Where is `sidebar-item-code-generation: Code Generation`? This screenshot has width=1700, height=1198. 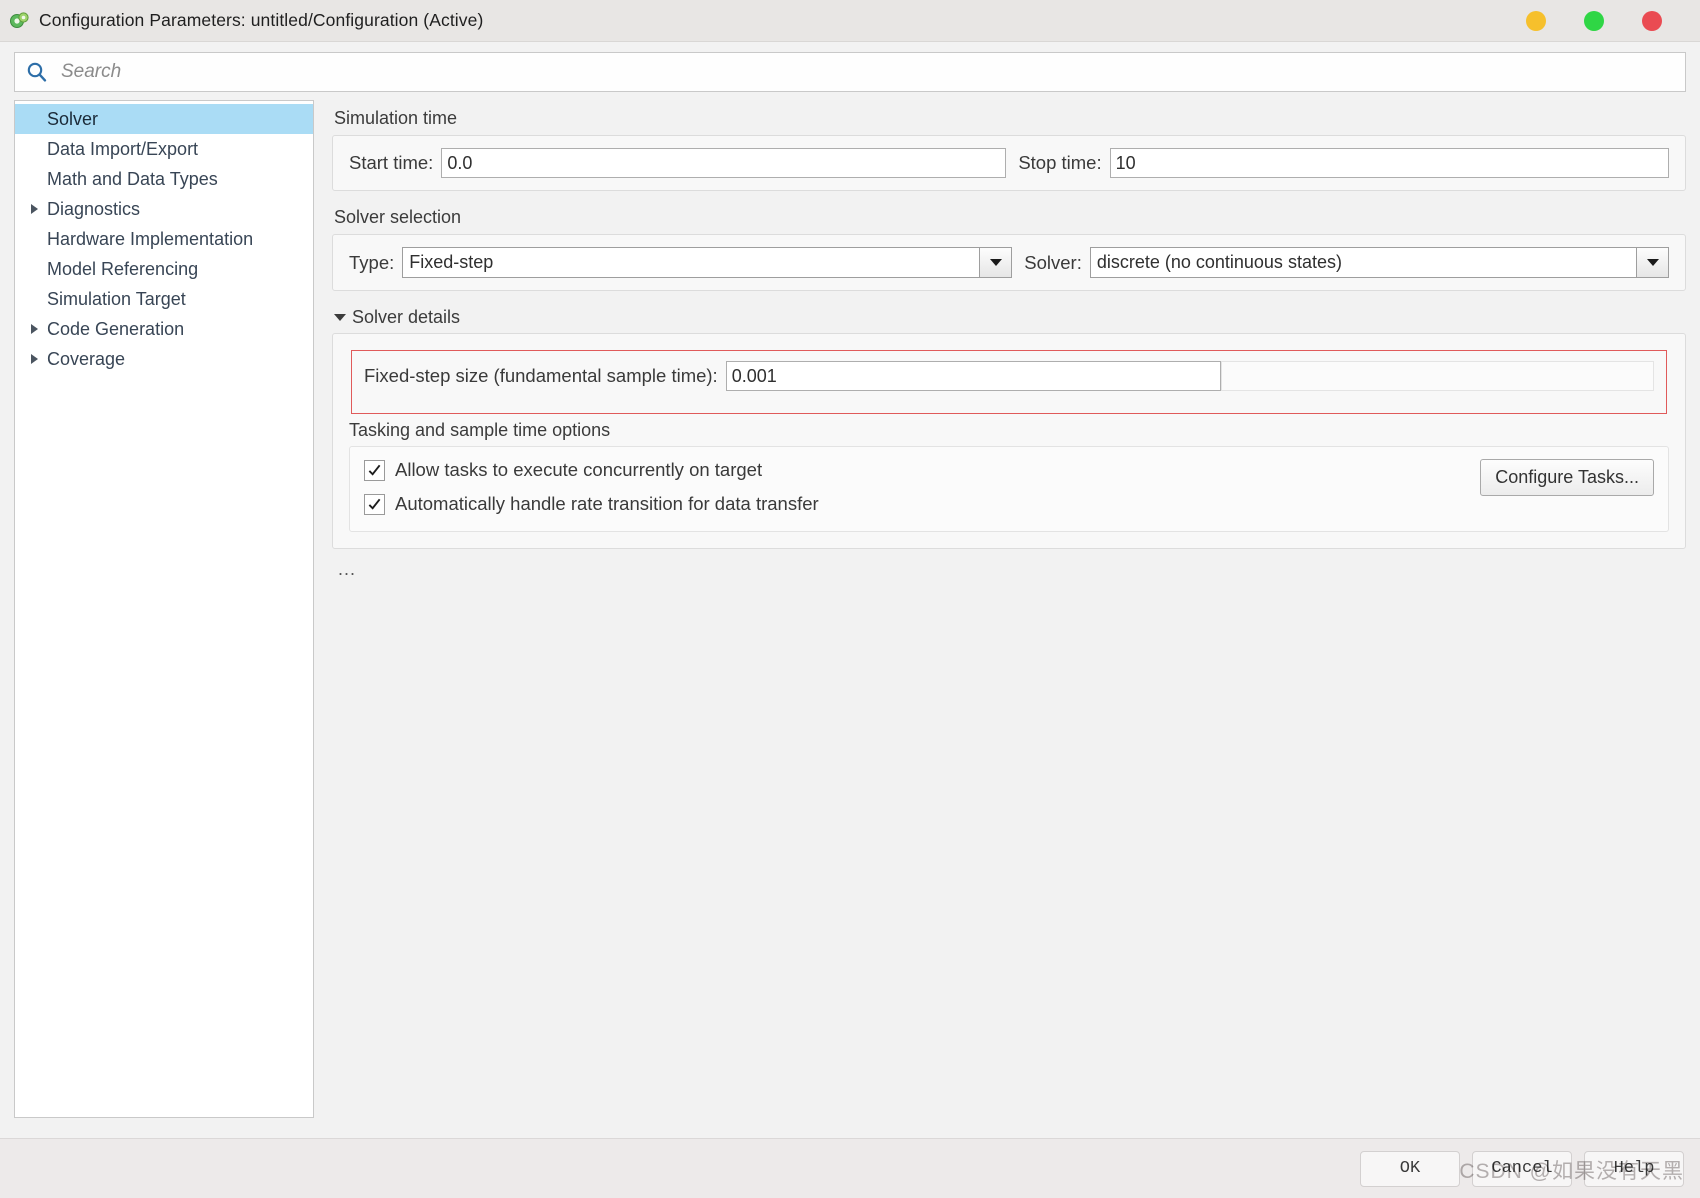 sidebar-item-code-generation: Code Generation is located at coordinates (164, 329).